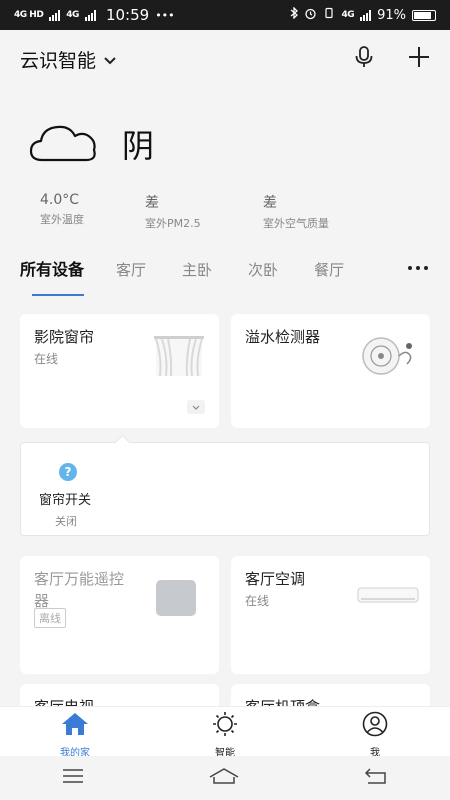 The image size is (450, 800). I want to click on nav-my-home: 我的家, so click(75, 733).